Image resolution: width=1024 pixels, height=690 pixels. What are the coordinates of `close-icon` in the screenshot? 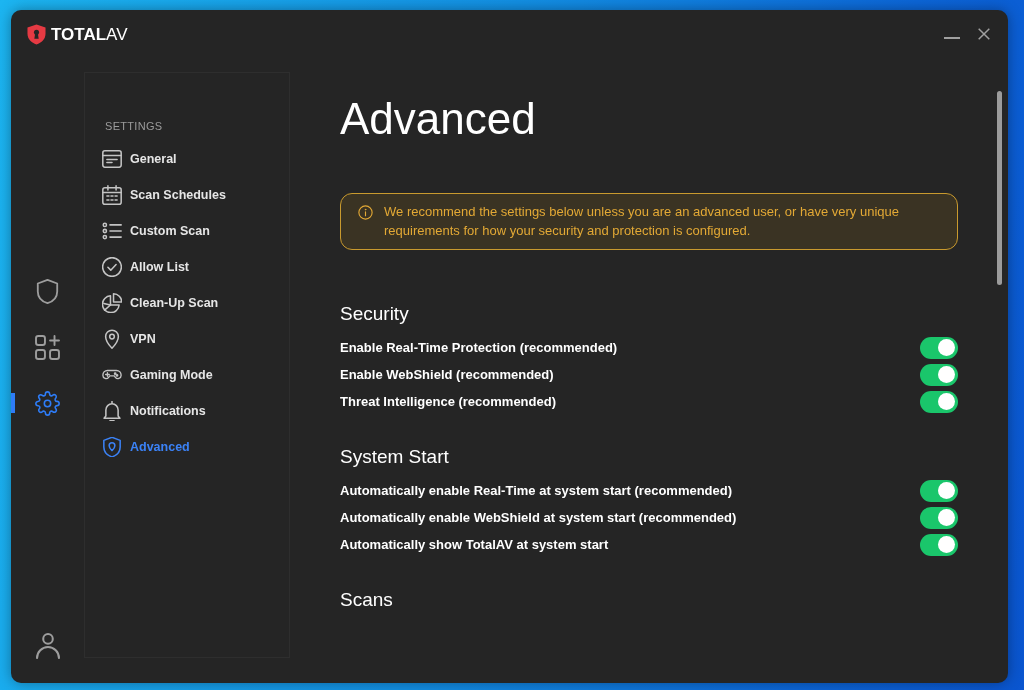 It's located at (984, 34).